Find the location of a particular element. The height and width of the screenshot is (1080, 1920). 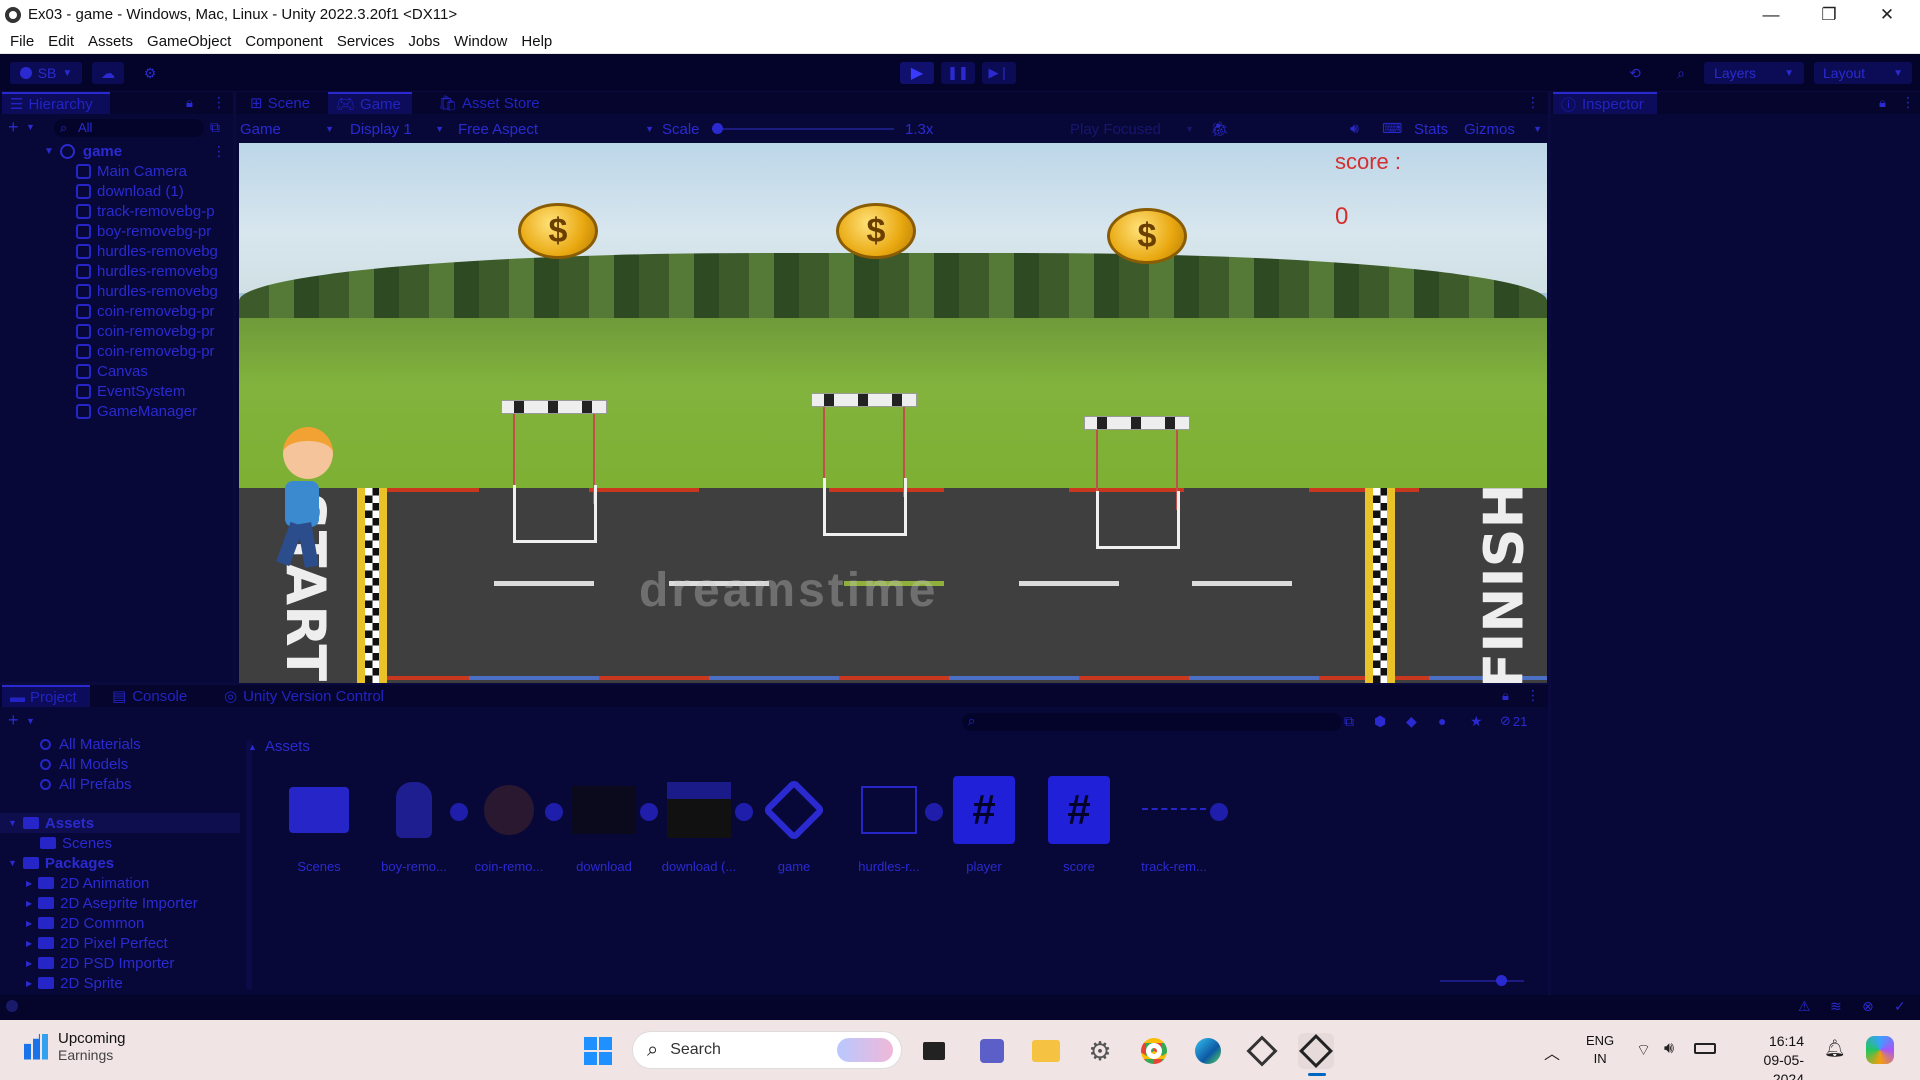

asset-item: # player is located at coordinates (984, 827).